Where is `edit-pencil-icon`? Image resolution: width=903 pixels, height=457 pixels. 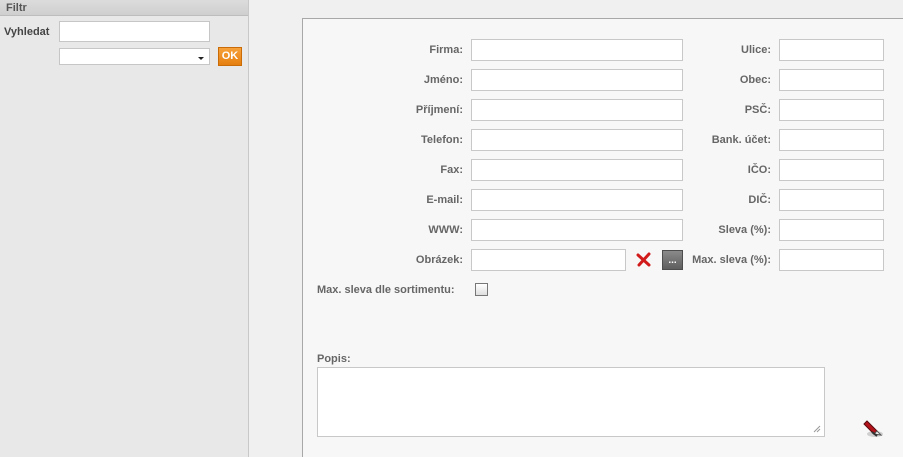
edit-pencil-icon is located at coordinates (874, 428).